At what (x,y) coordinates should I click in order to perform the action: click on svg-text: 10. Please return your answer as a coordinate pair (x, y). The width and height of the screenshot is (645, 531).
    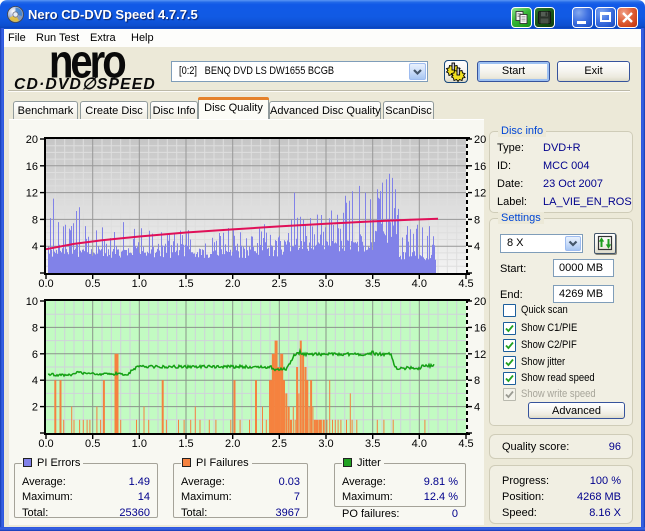
    Looking at the image, I should click on (32, 302).